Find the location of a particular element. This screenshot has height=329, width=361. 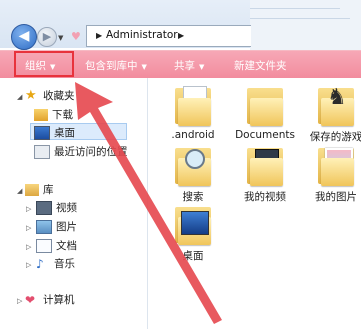

music-note-icon: ♪ is located at coordinates (40, 263).